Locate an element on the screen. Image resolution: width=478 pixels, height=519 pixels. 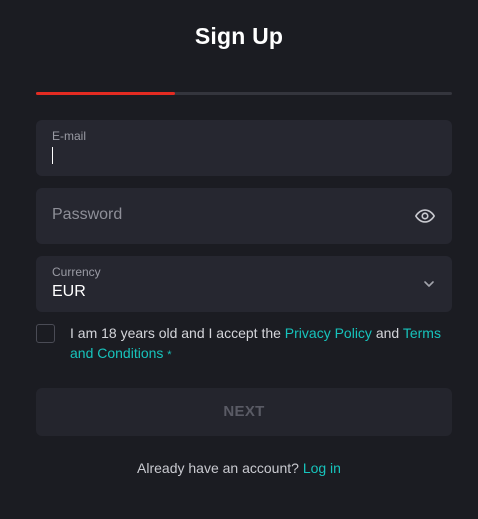
currency-select: Currency EUR is located at coordinates (244, 284).